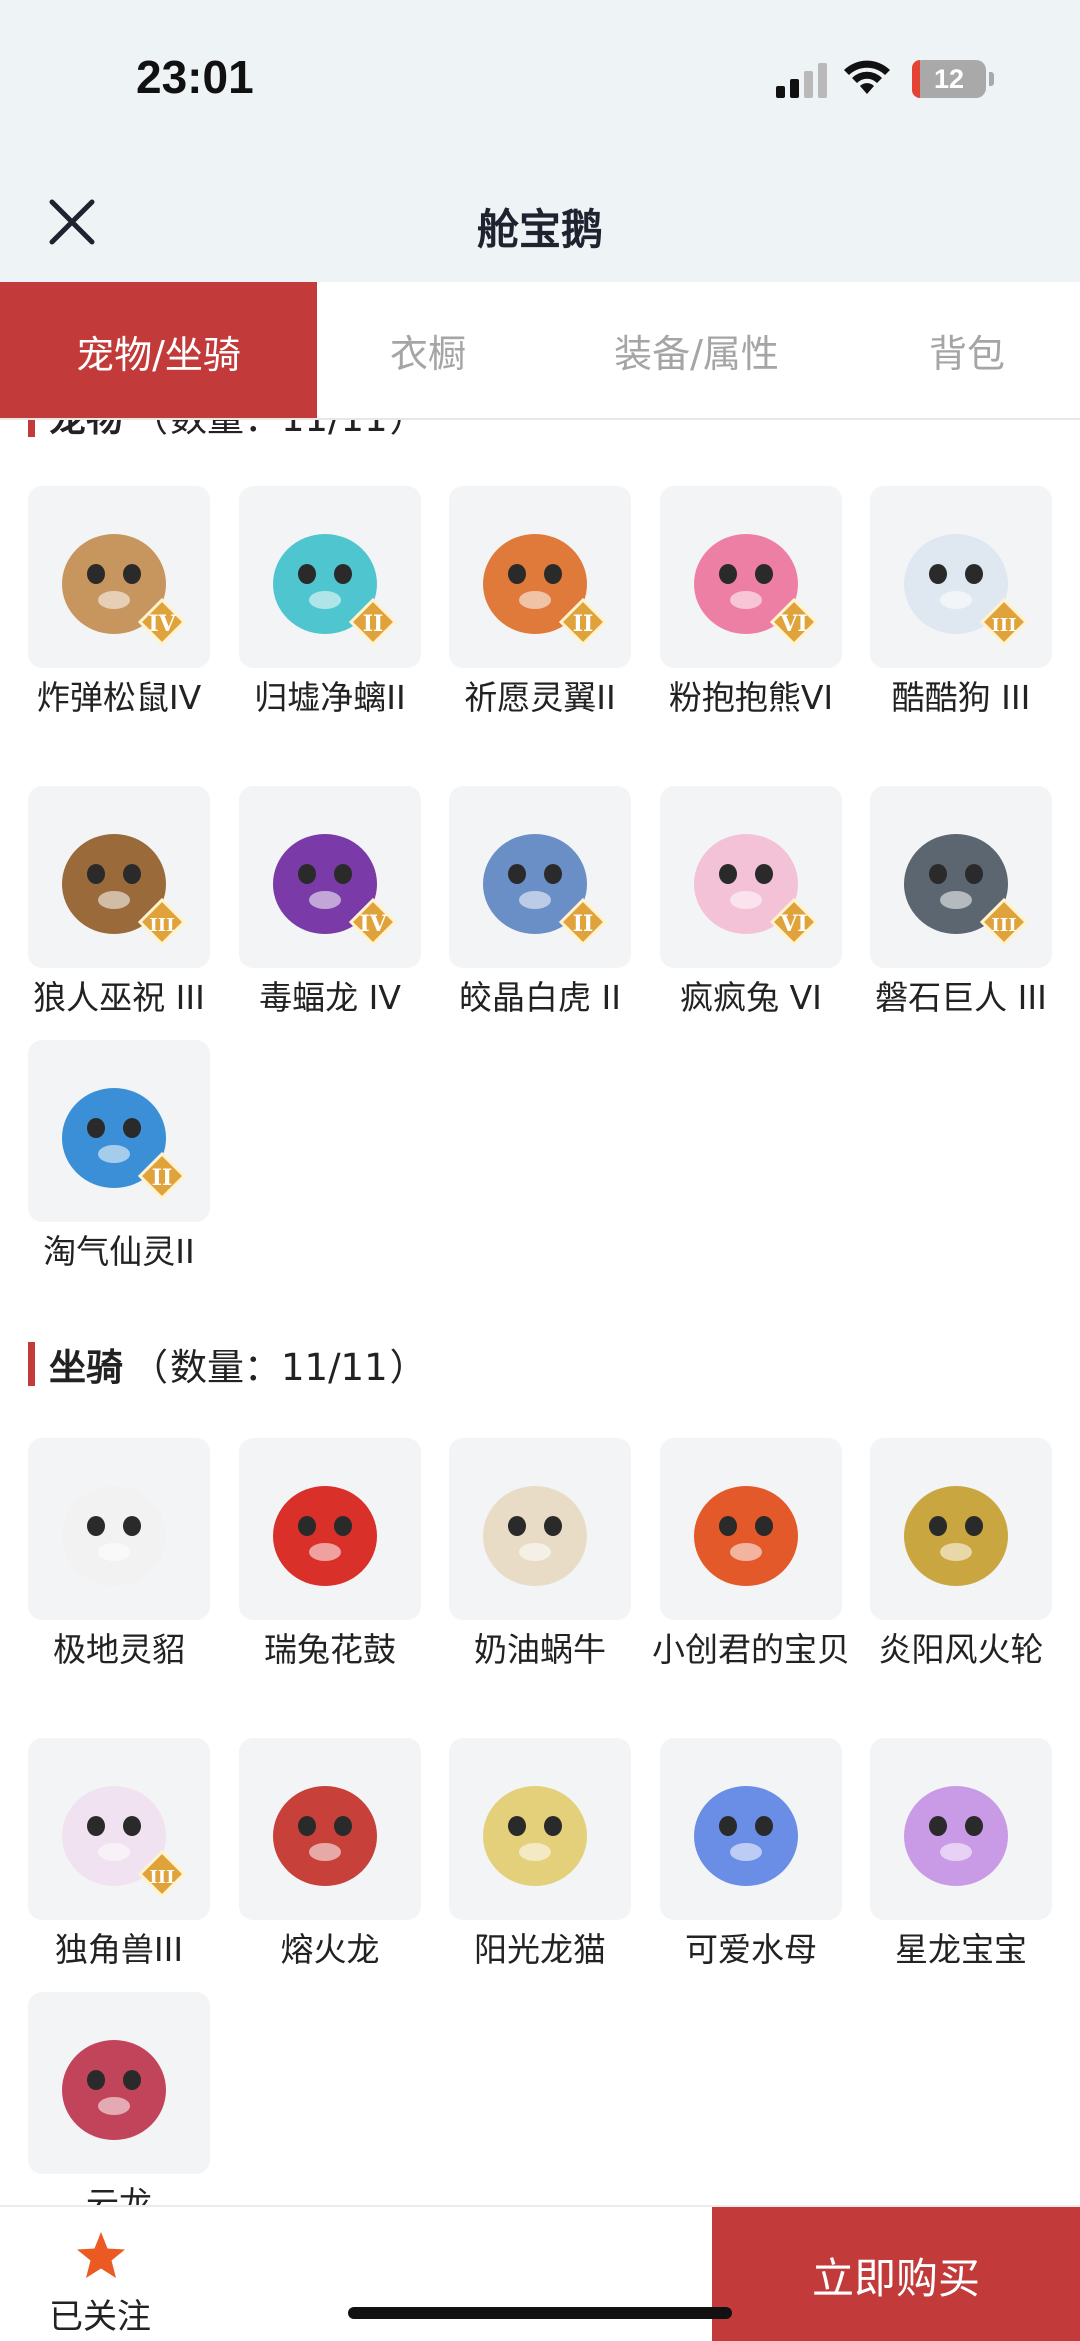 The image size is (1080, 2341). What do you see at coordinates (540, 141) in the screenshot?
I see `header-area` at bounding box center [540, 141].